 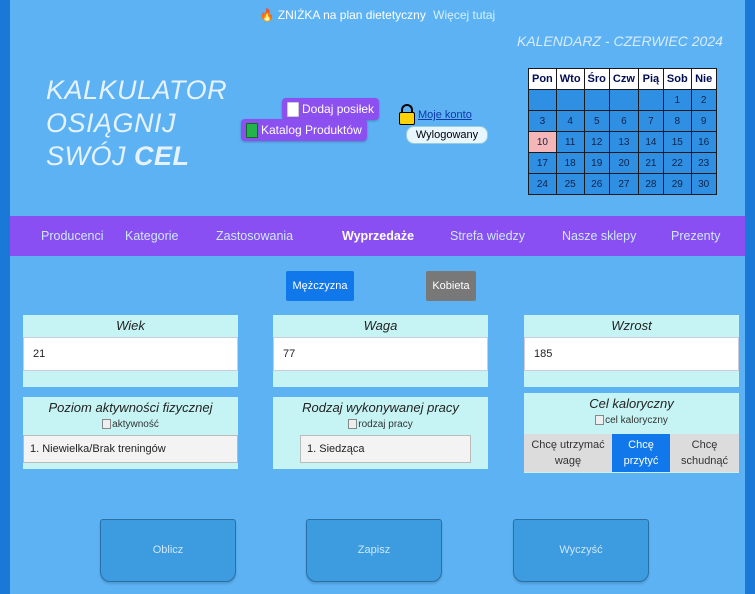 I want to click on age-card: Wiek 21, so click(x=130, y=351).